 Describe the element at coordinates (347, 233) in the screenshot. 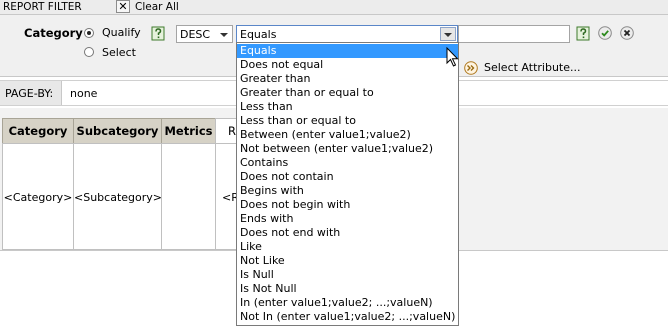

I see `operator-option: Does not end with` at that location.